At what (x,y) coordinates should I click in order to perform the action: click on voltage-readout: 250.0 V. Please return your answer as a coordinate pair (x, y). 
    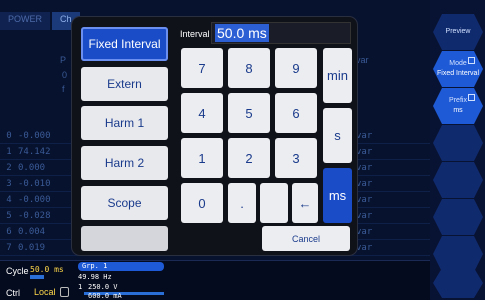
    Looking at the image, I should click on (103, 287).